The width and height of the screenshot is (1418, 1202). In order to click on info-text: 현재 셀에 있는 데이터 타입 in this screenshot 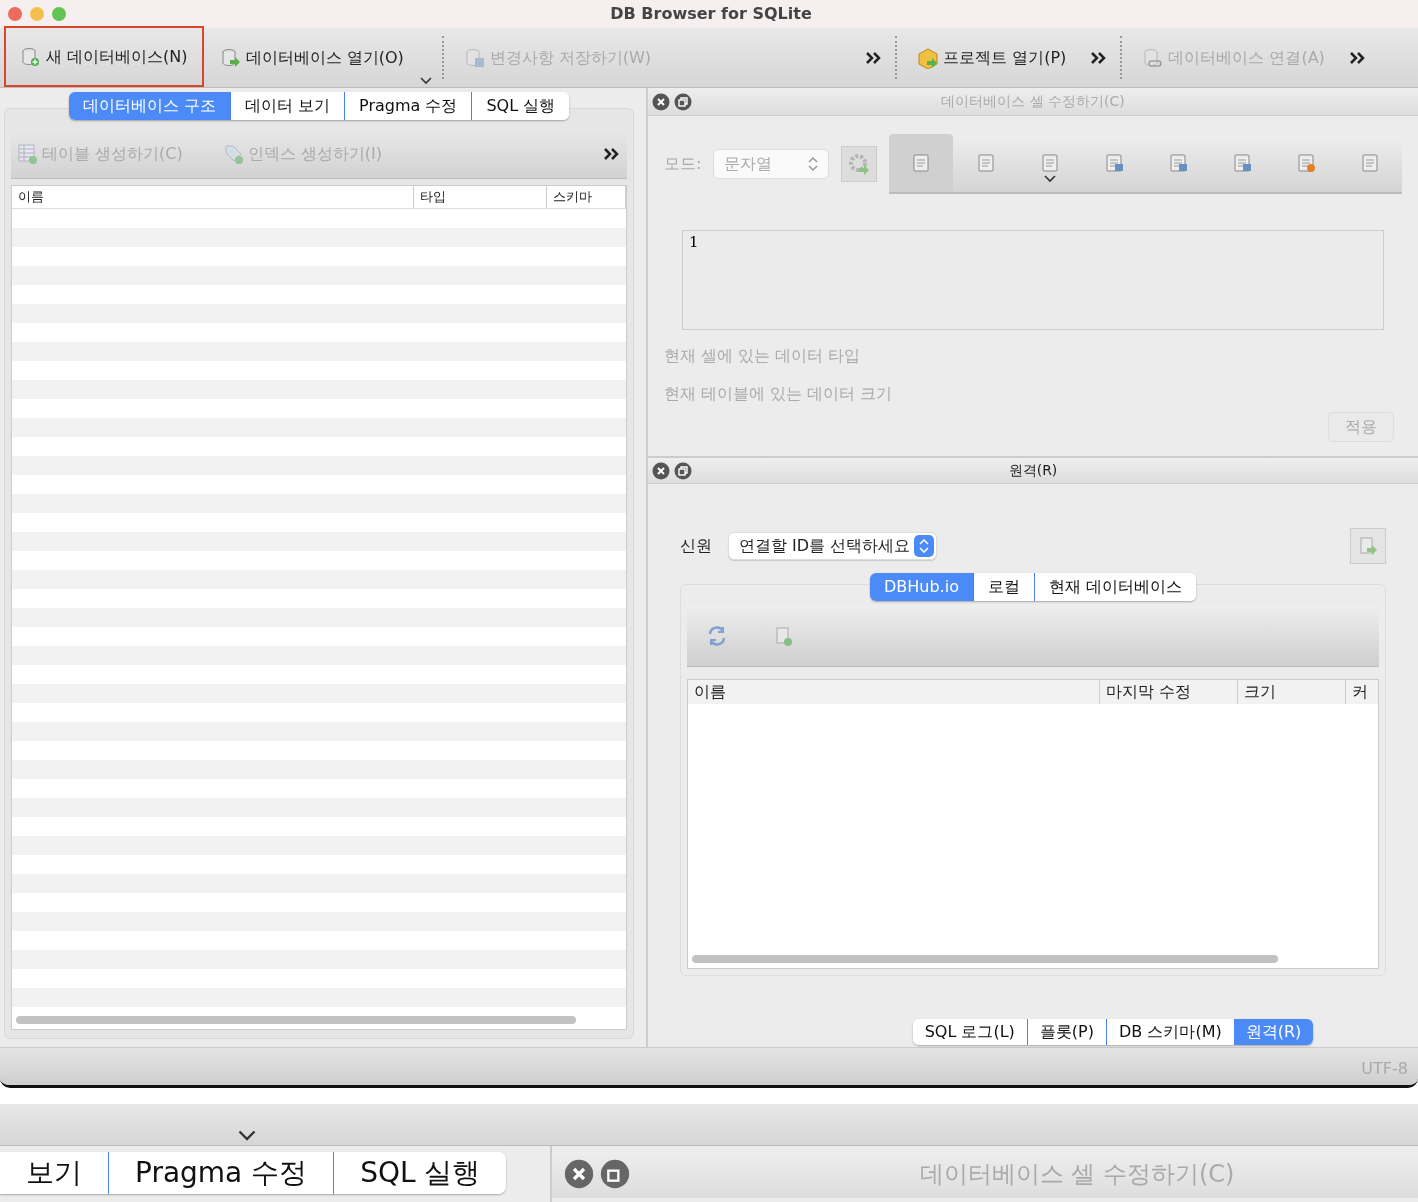, I will do `click(763, 356)`.